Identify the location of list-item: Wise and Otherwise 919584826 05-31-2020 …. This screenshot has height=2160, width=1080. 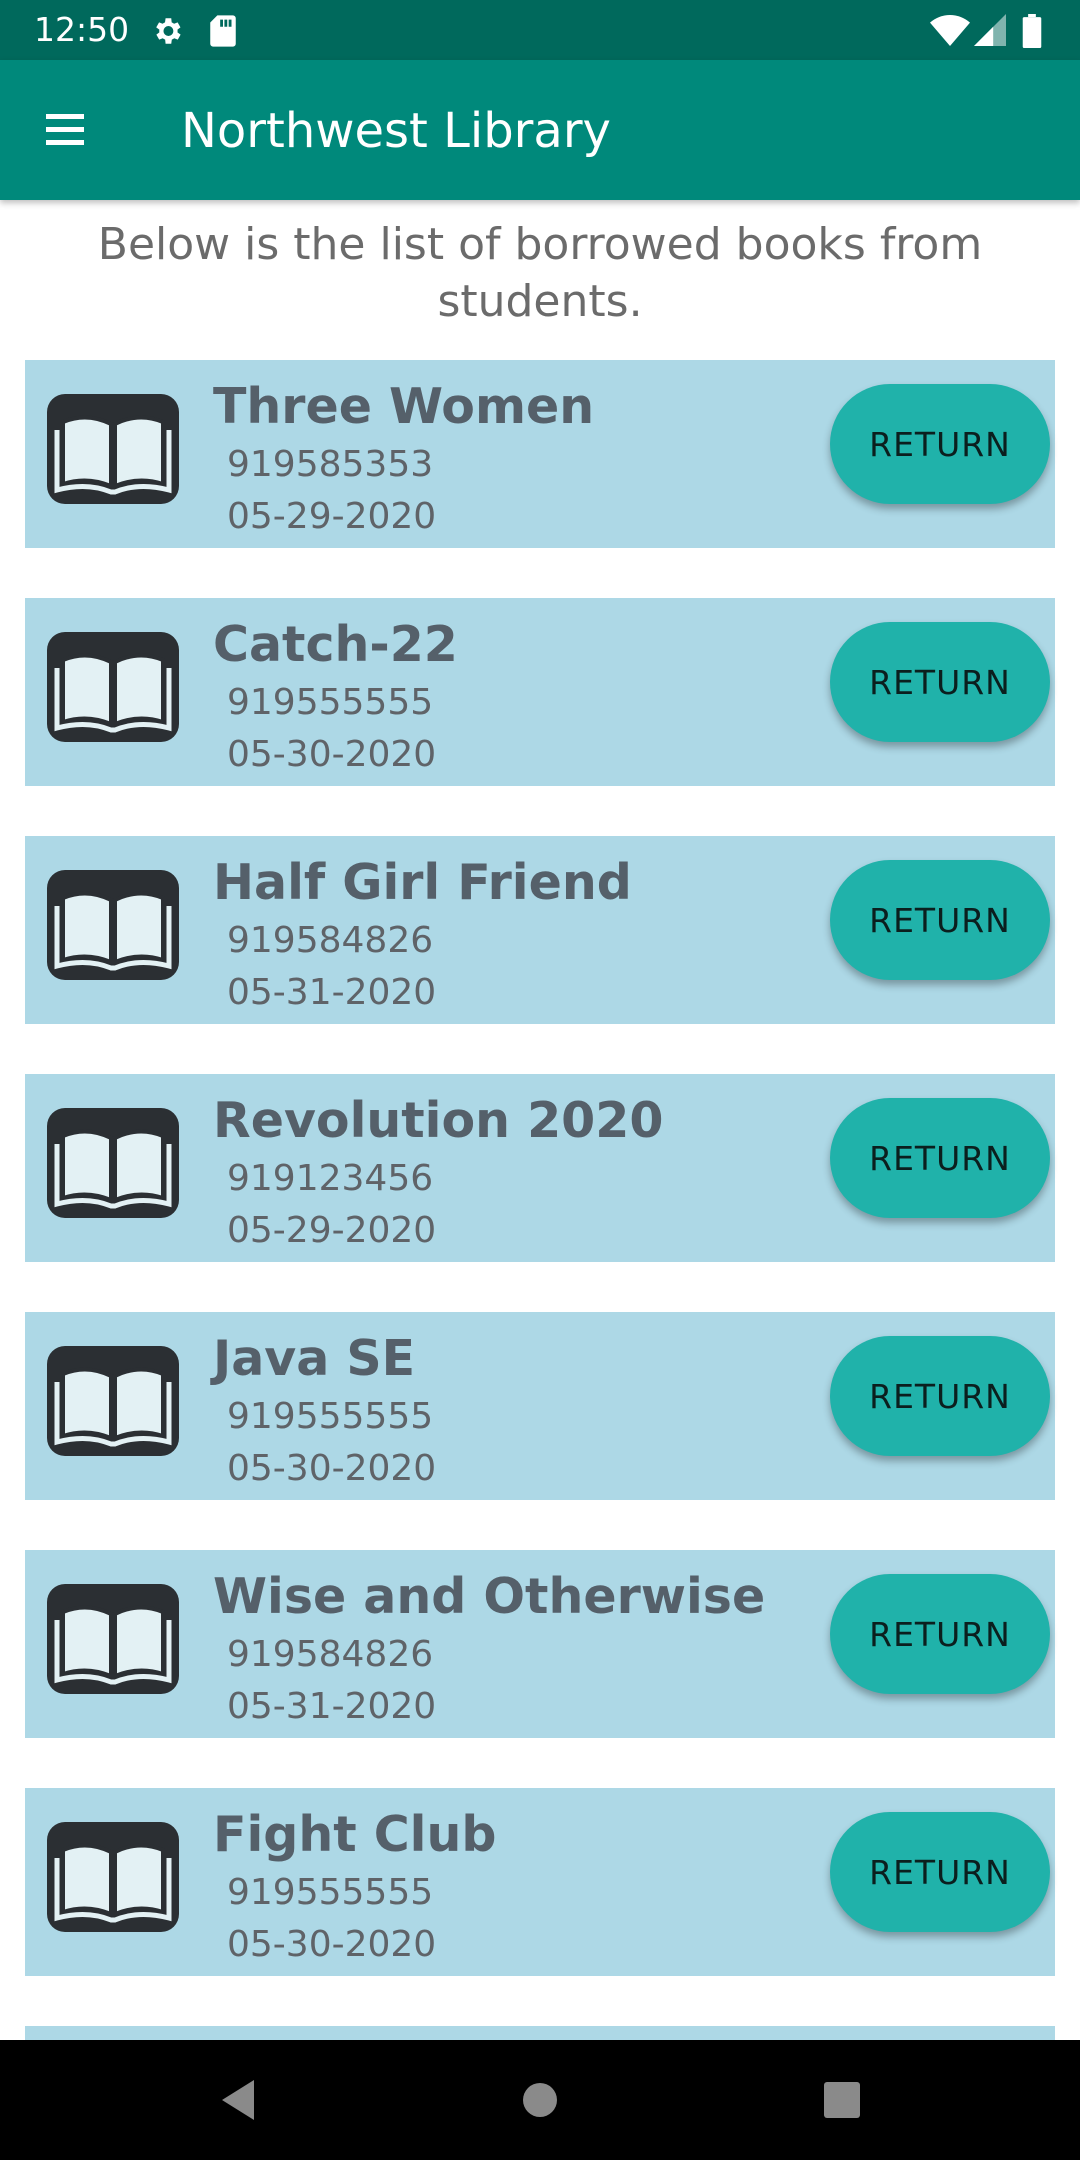
(540, 1644).